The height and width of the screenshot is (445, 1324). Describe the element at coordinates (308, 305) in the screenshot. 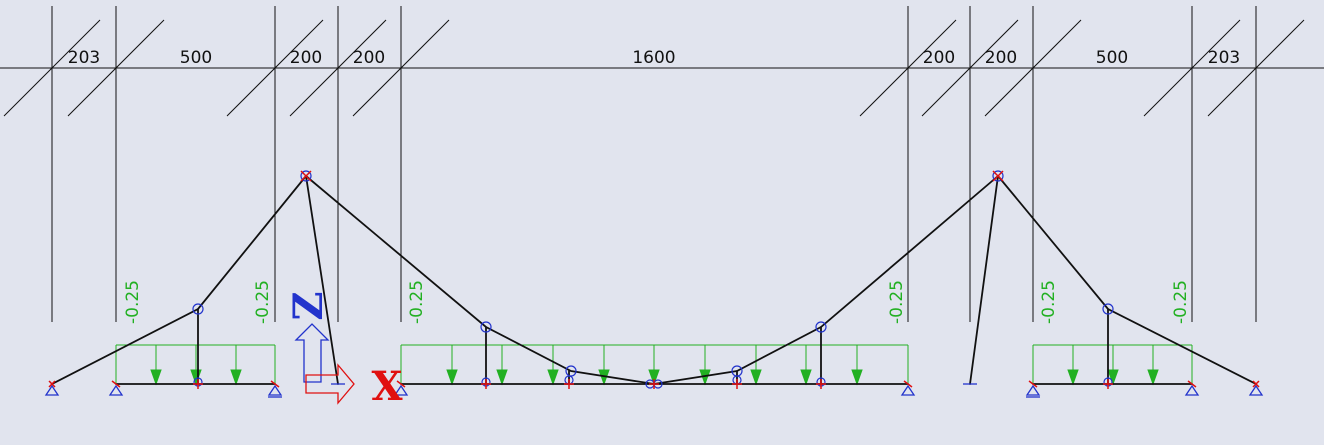

I see `z-axis-label: Z` at that location.